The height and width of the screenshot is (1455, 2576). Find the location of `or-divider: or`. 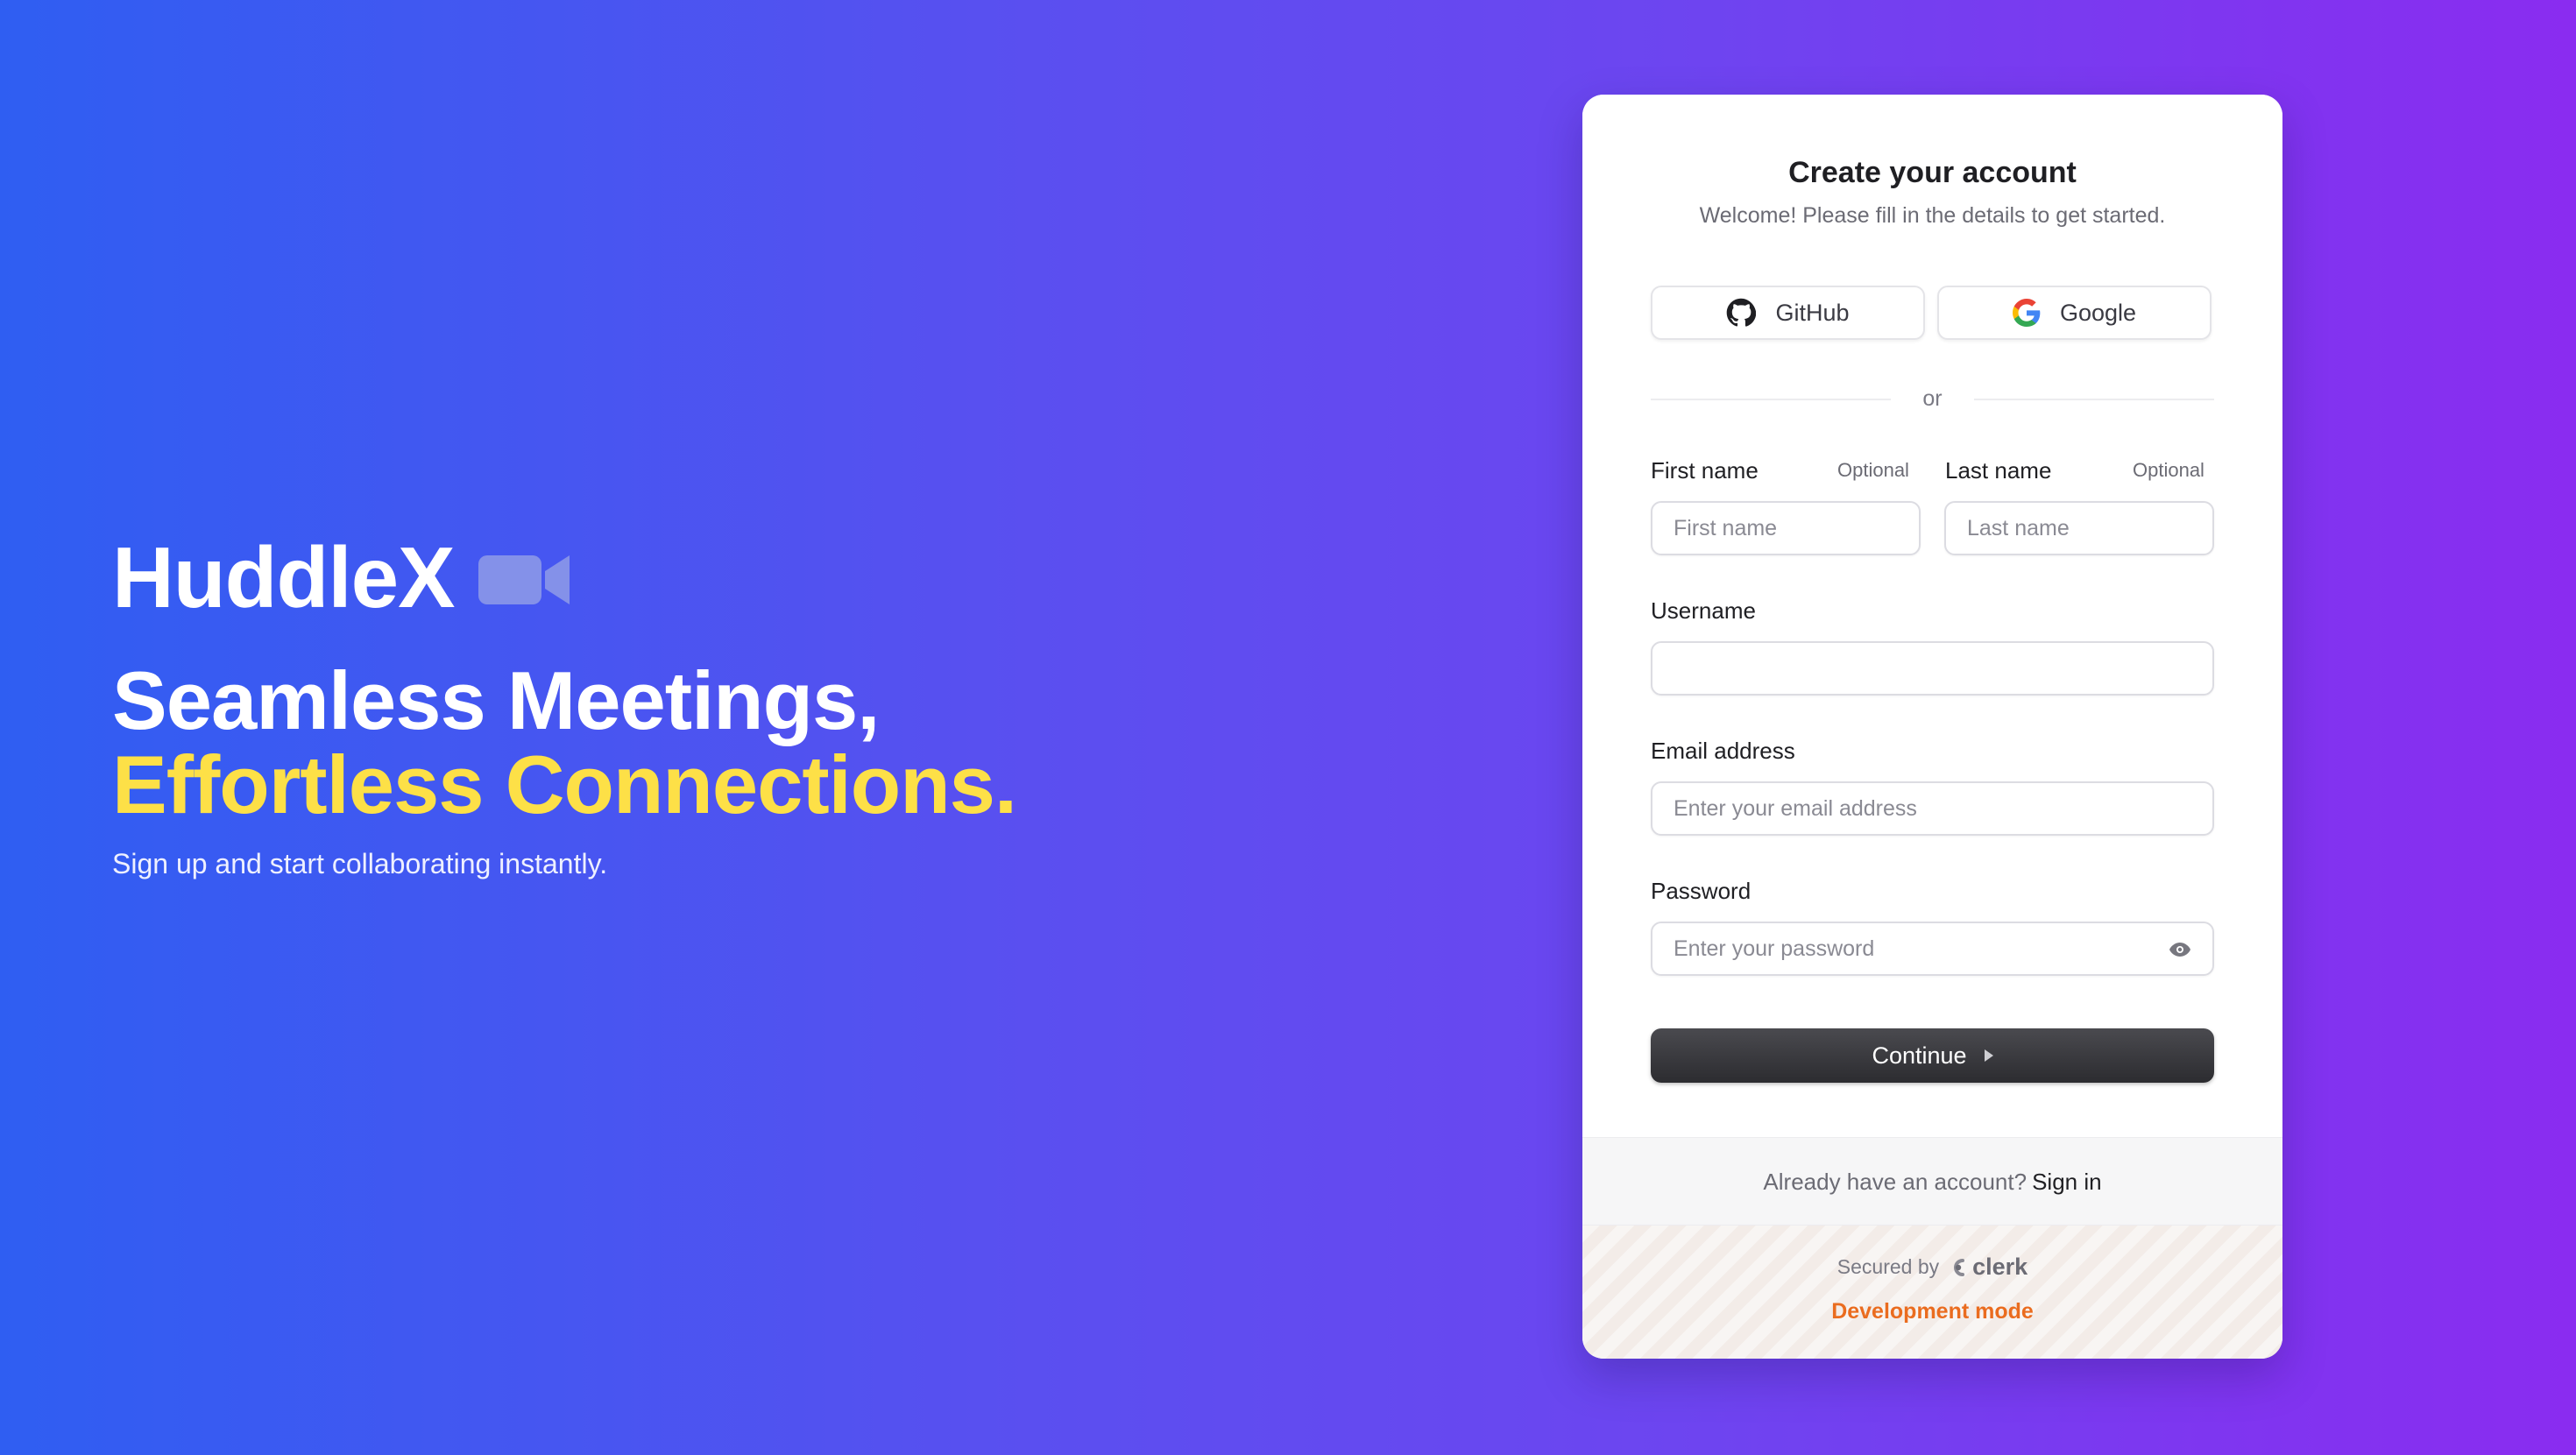

or-divider: or is located at coordinates (1932, 398).